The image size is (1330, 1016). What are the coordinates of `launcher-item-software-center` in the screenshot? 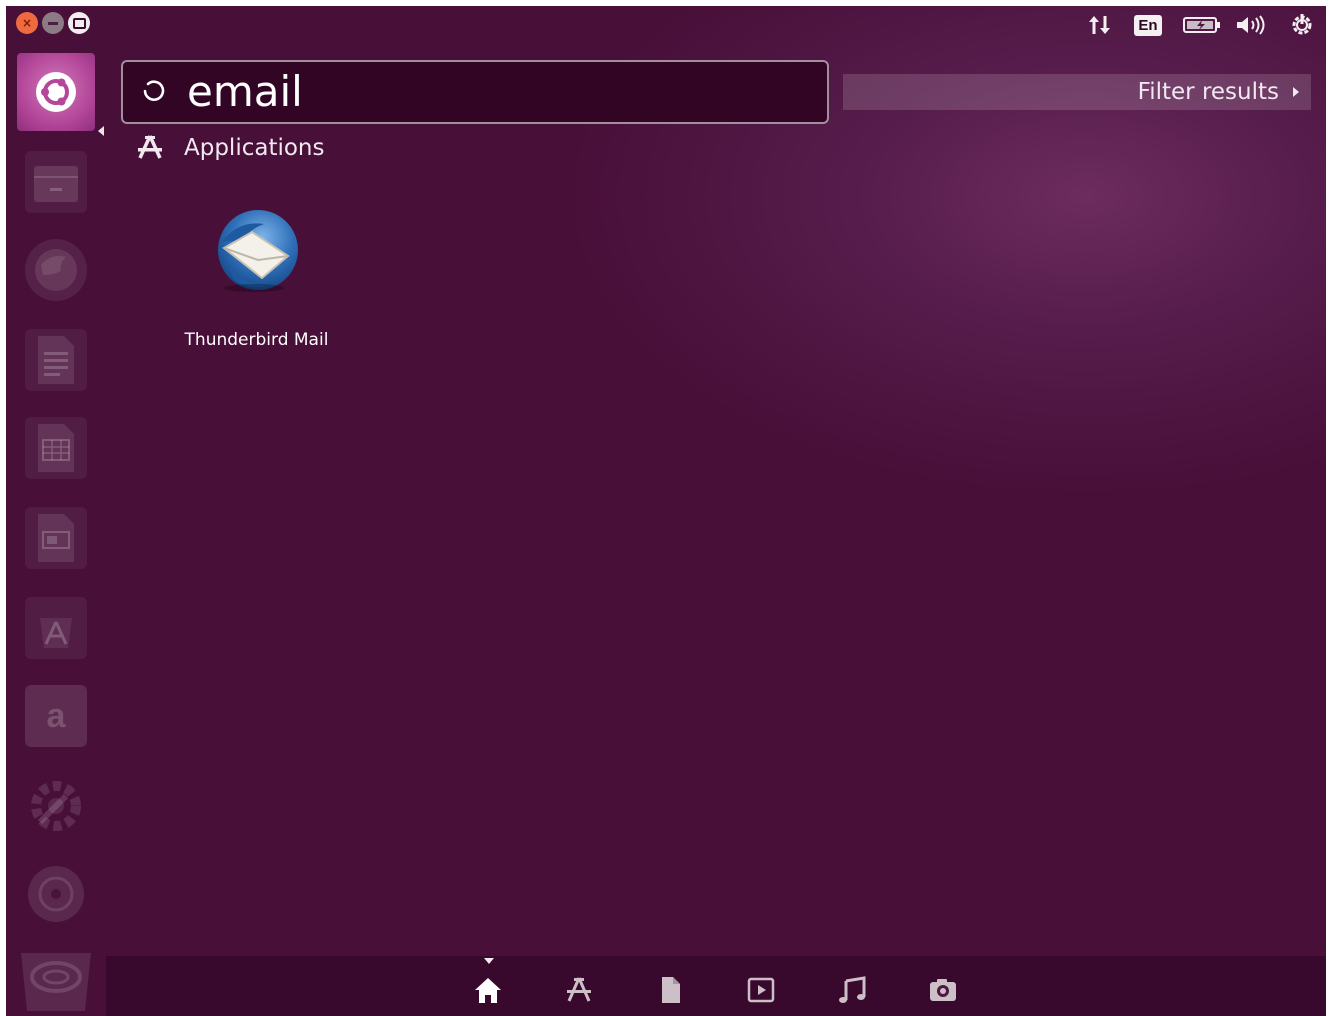 It's located at (56, 628).